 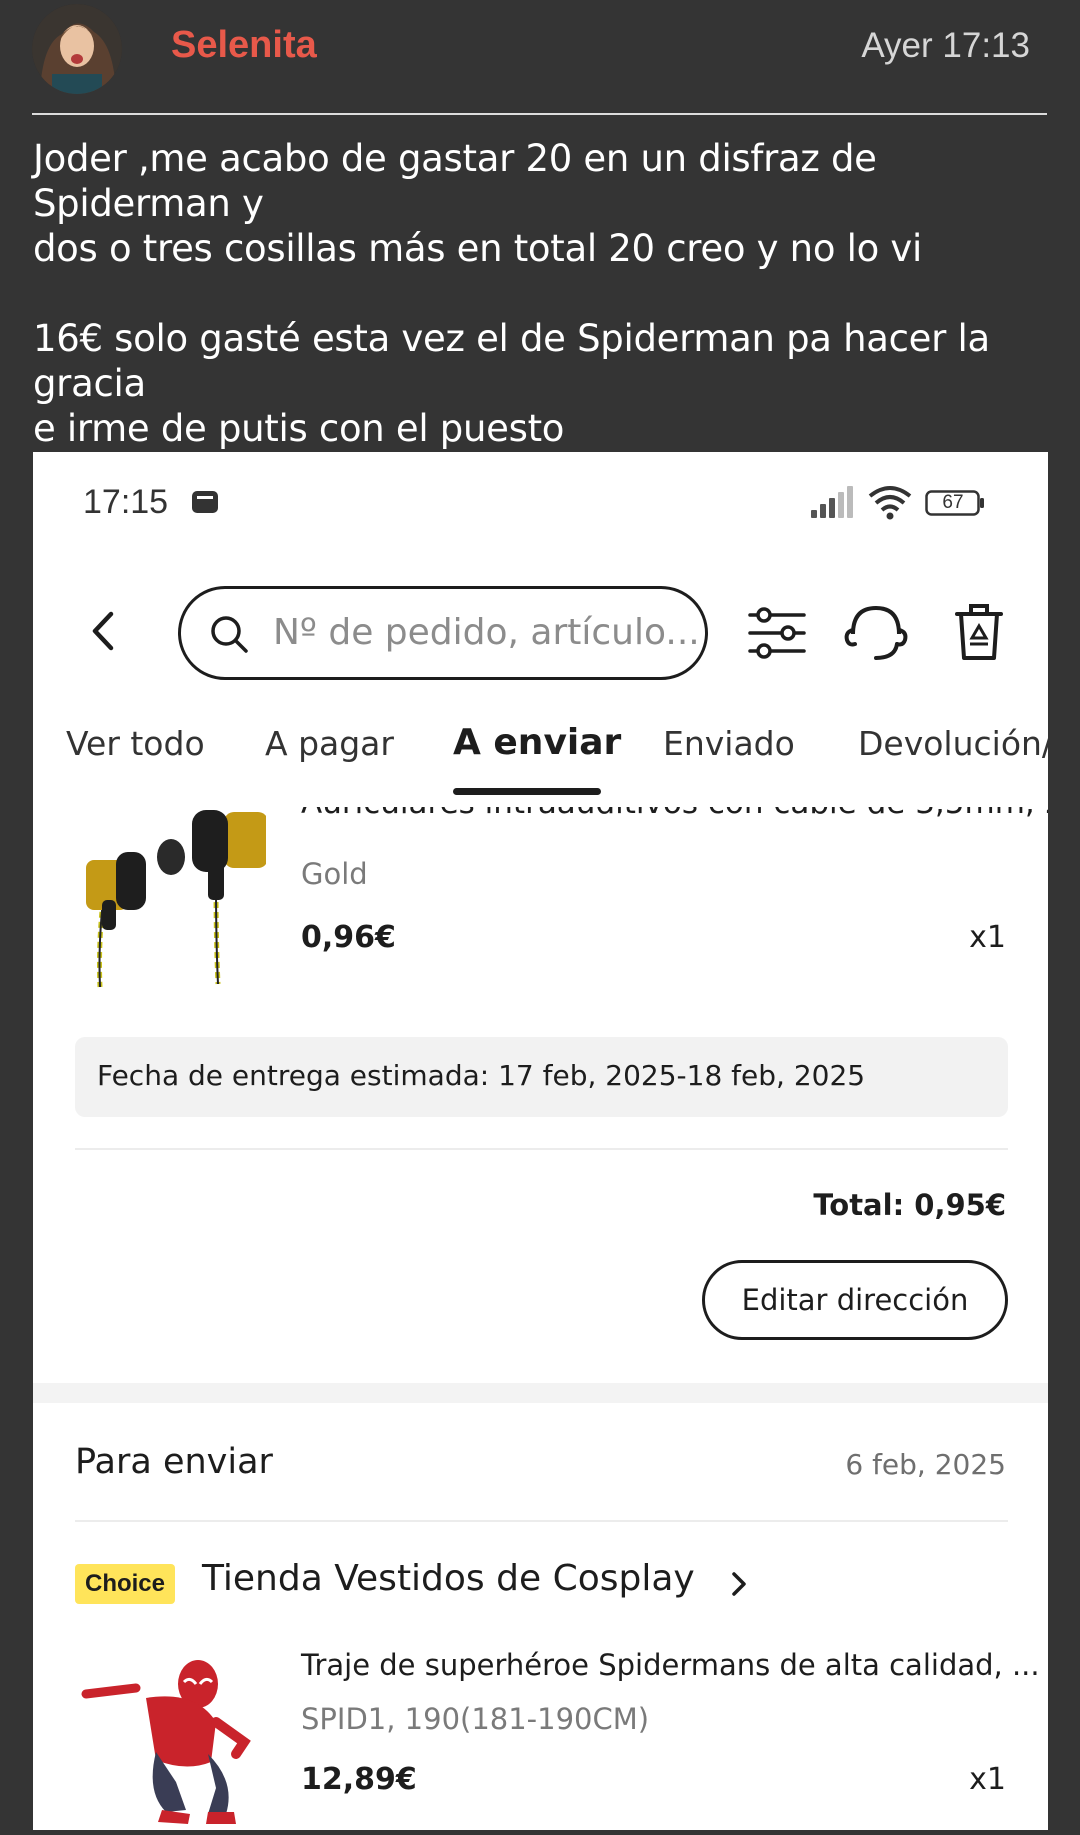 What do you see at coordinates (244, 45) in the screenshot?
I see `username: Selenita` at bounding box center [244, 45].